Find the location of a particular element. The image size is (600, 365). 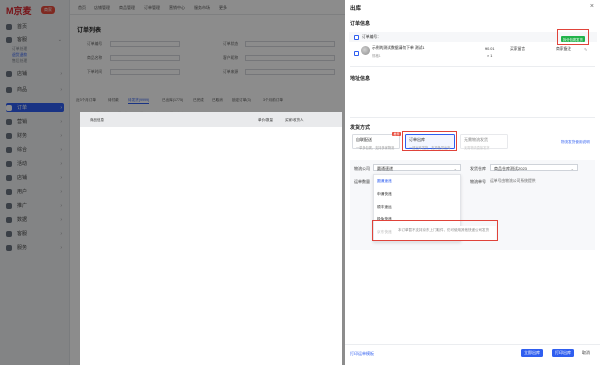

edit-icon: ✎ is located at coordinates (585, 49).